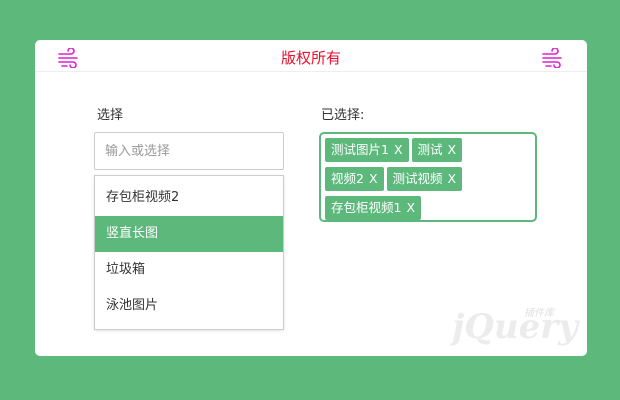 The height and width of the screenshot is (400, 620). Describe the element at coordinates (417, 178) in the screenshot. I see `tag-label: 测试视频` at that location.